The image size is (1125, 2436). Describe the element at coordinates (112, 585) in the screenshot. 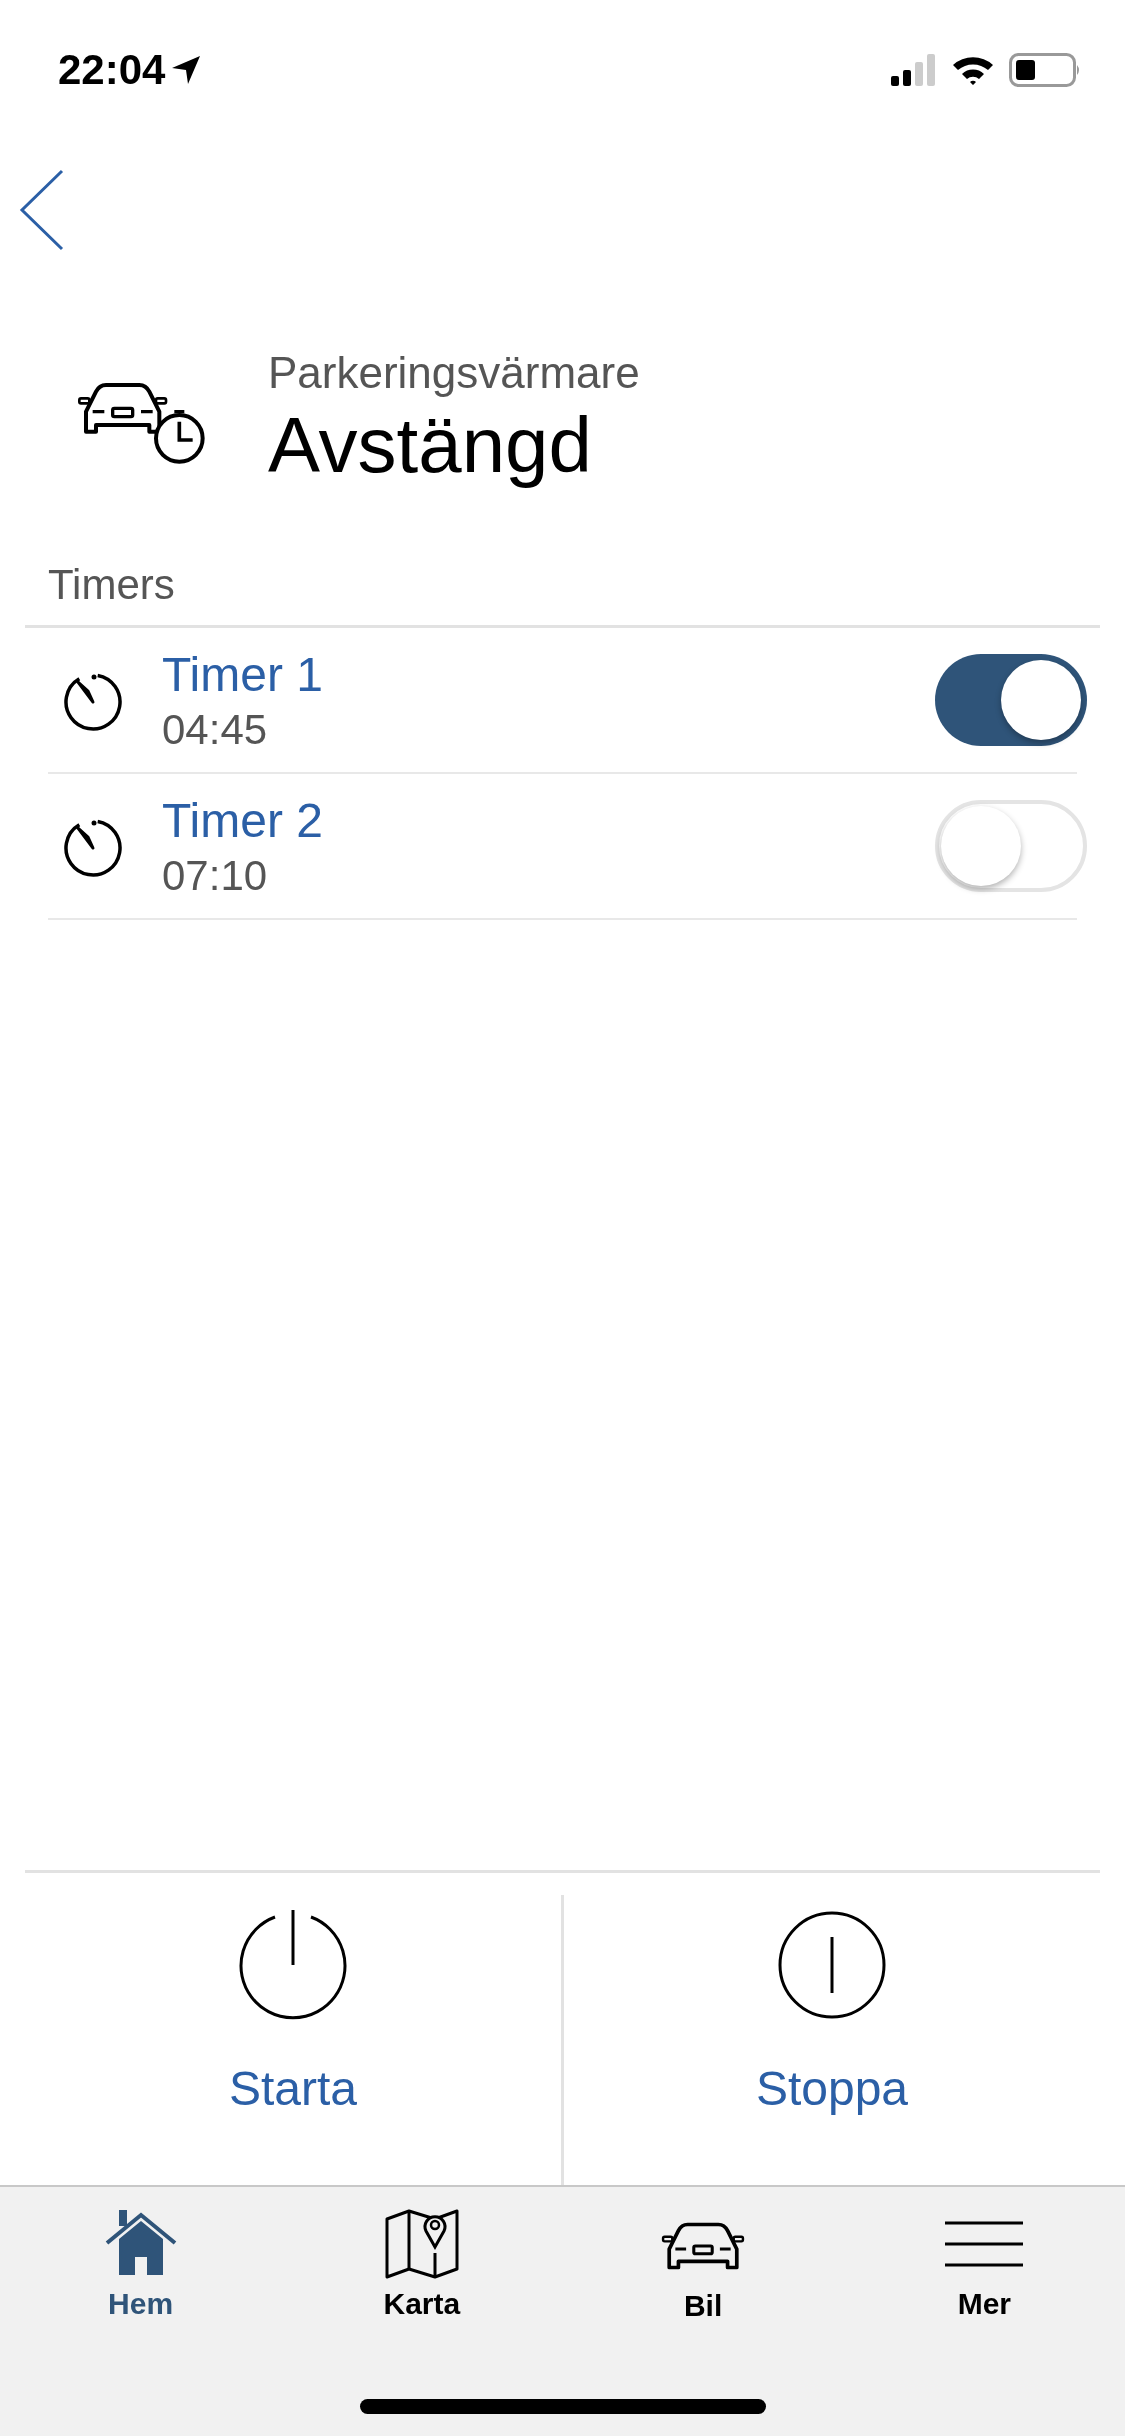

I see `section-title: Timers` at that location.